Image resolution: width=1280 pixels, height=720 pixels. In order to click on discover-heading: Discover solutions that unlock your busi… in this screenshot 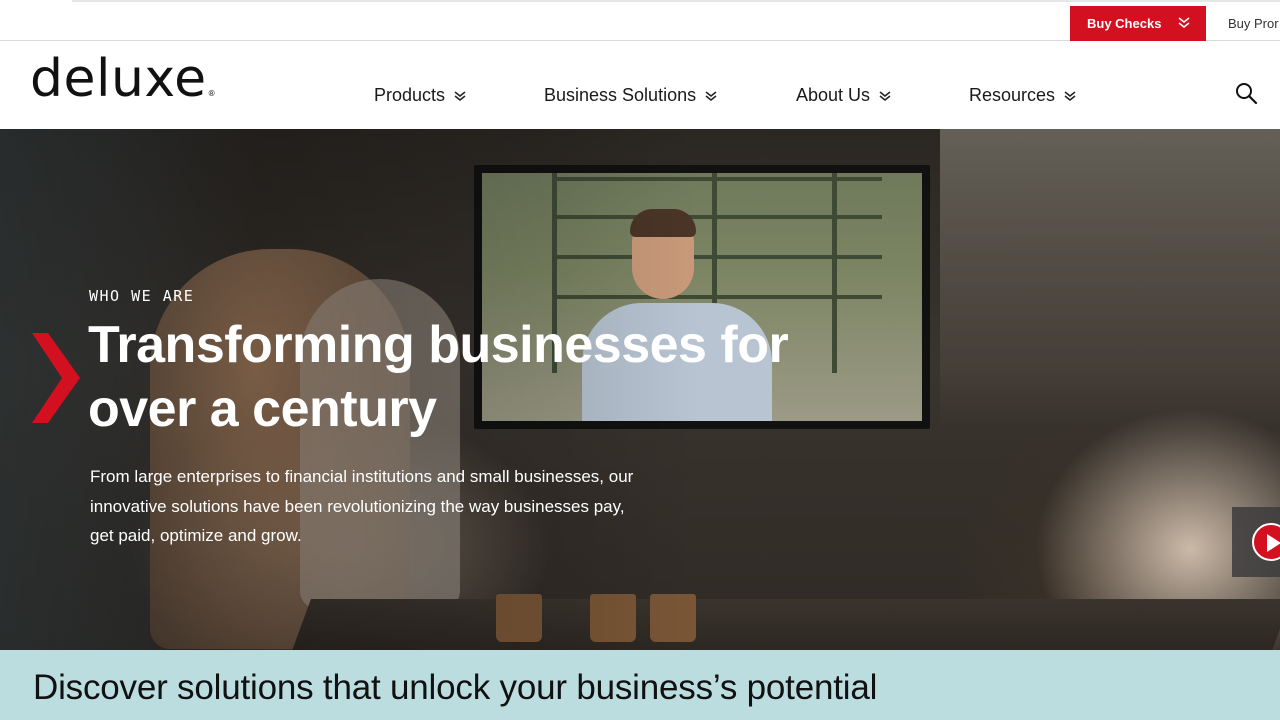, I will do `click(455, 687)`.